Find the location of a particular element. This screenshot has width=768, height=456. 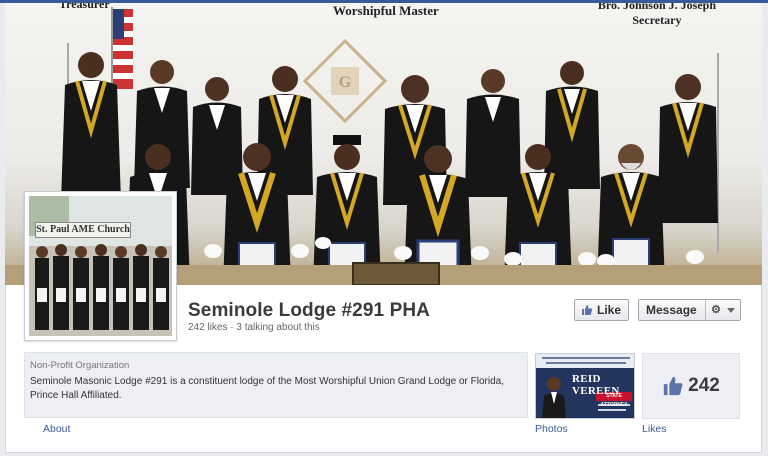

page-category: Non-Profit Organization is located at coordinates (80, 365).